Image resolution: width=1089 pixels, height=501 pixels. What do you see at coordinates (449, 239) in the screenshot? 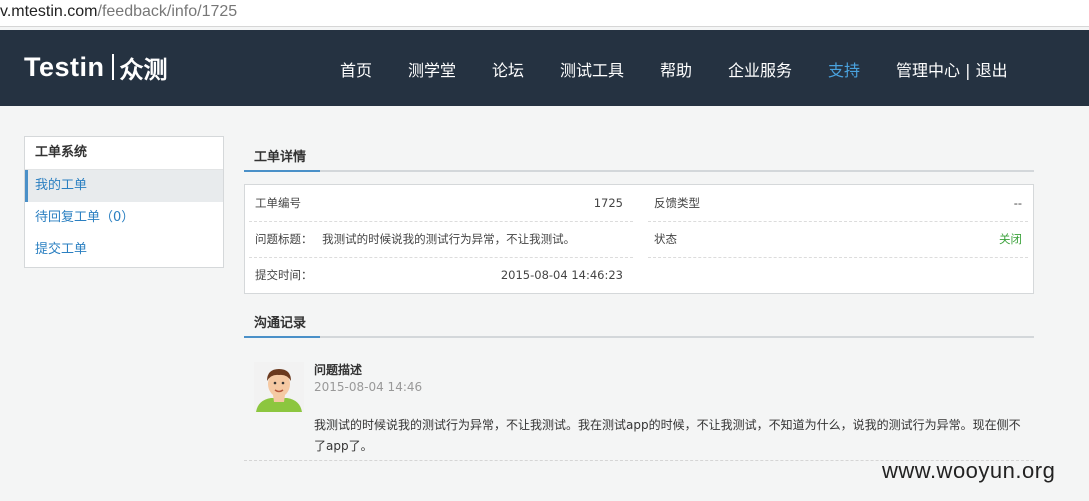
I see `subject-value: 我测试的时候说我的测试行为异常，不让我测试。` at bounding box center [449, 239].